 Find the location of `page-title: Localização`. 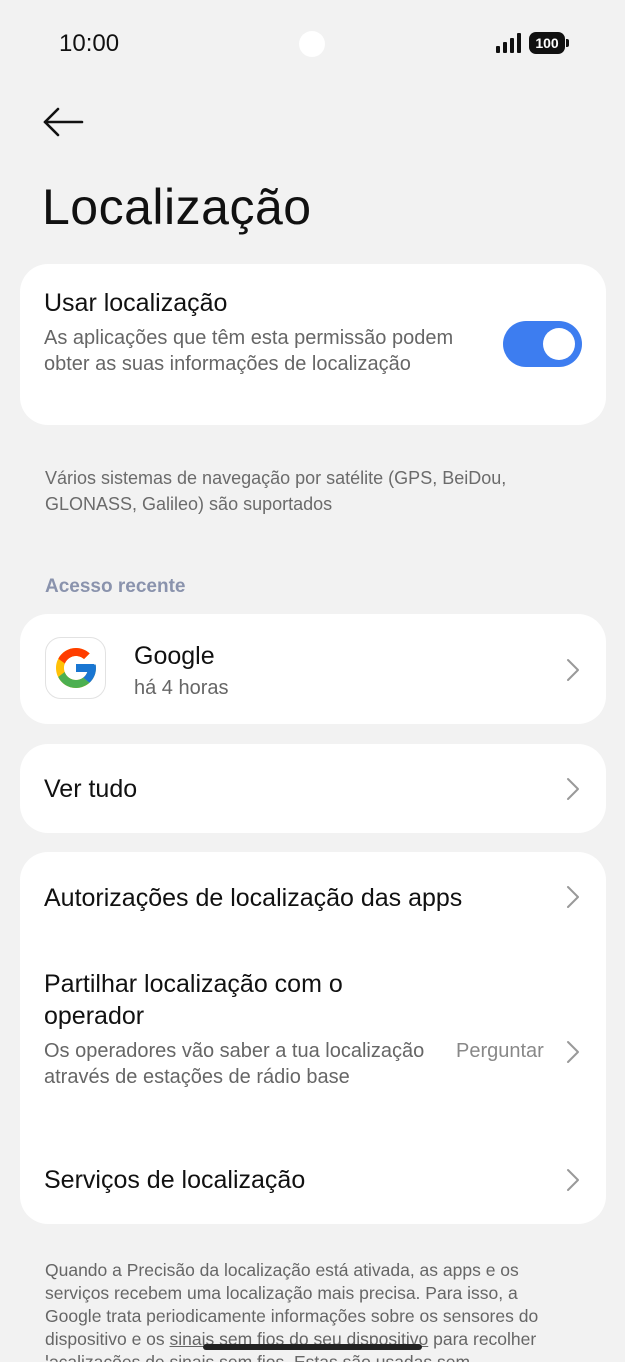

page-title: Localização is located at coordinates (177, 207).